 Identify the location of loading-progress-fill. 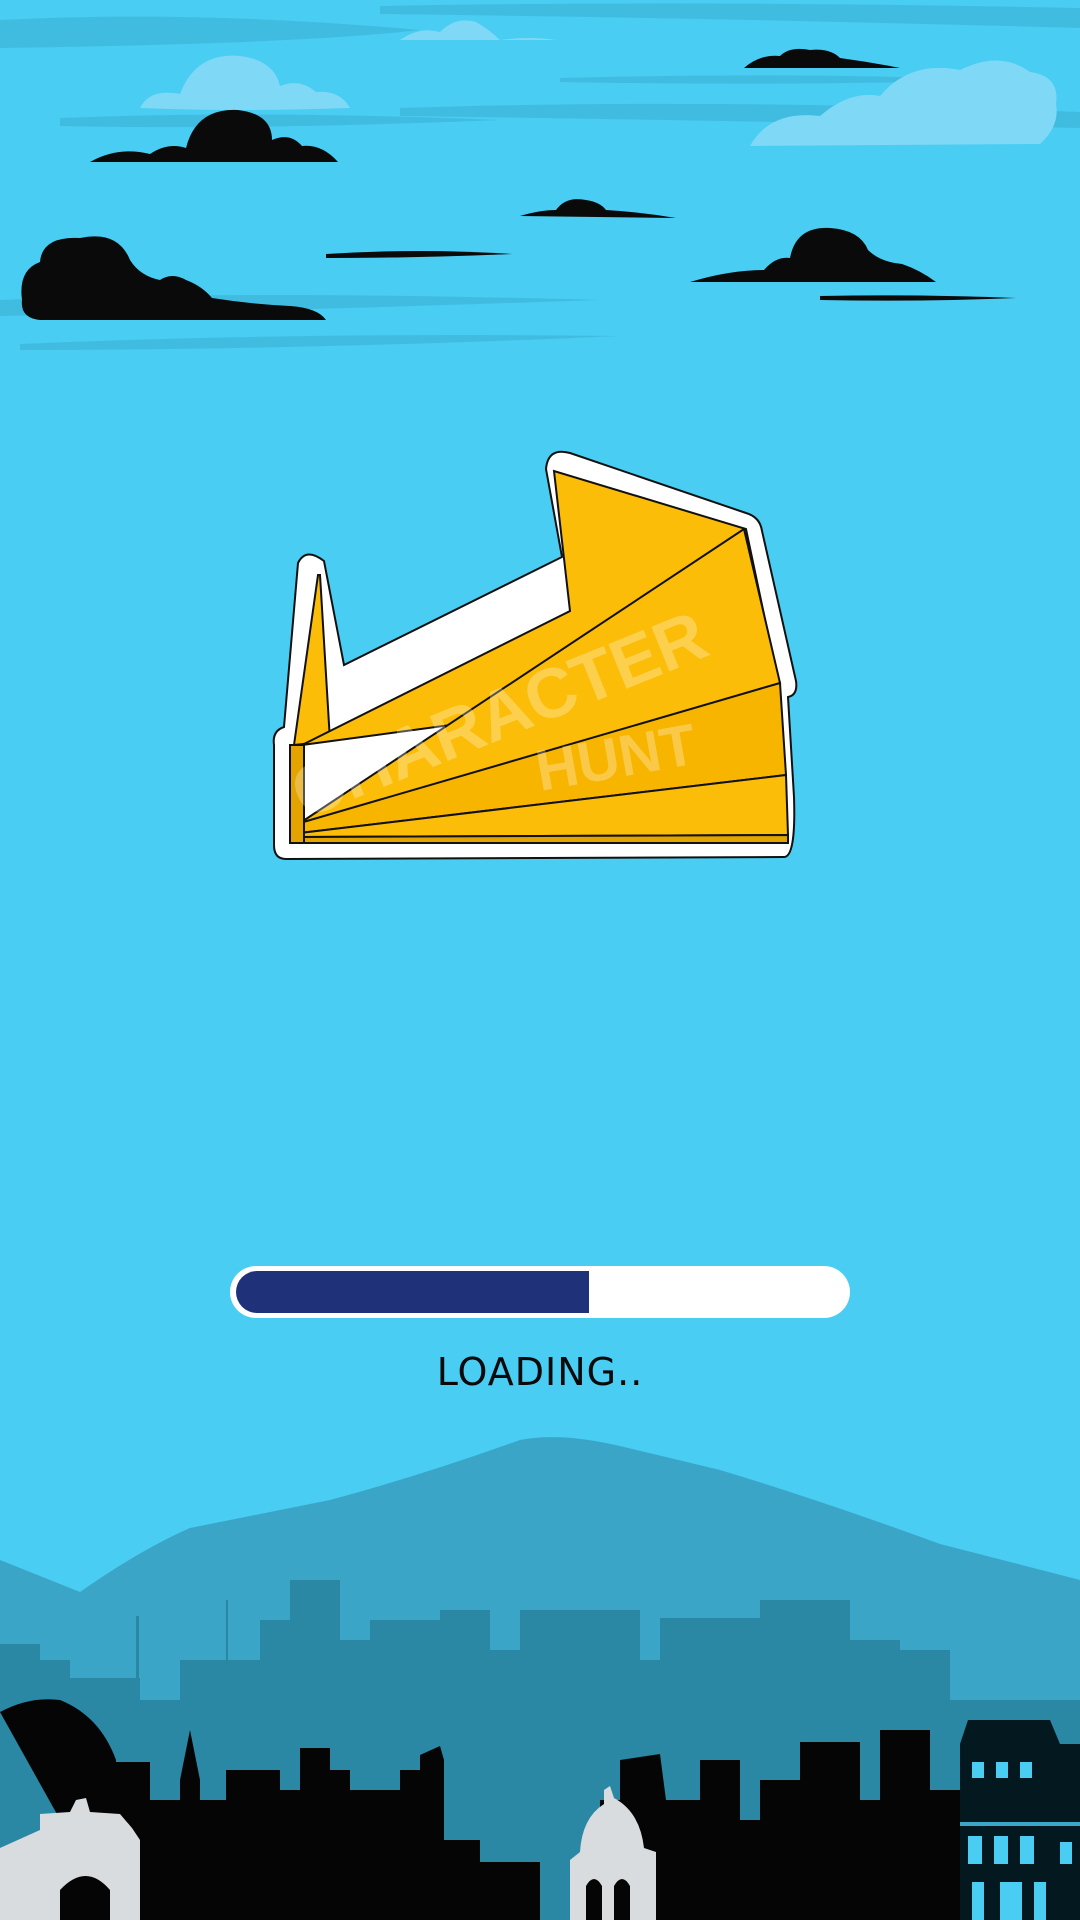
(412, 1292).